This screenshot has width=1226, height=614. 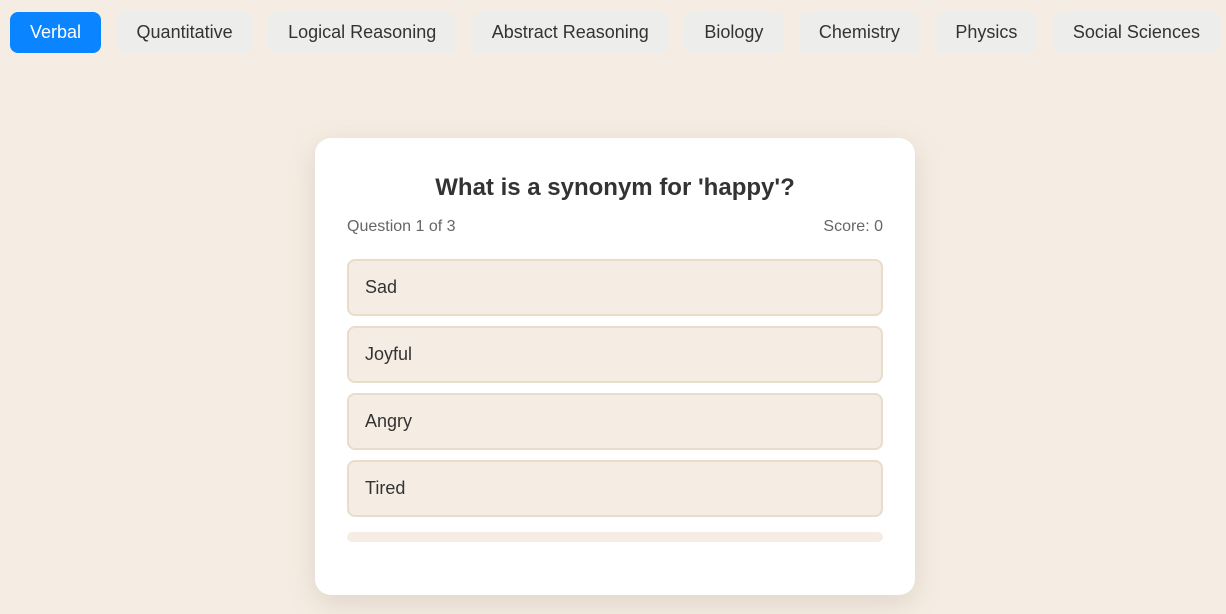 What do you see at coordinates (853, 226) in the screenshot?
I see `score-display: Score: 0` at bounding box center [853, 226].